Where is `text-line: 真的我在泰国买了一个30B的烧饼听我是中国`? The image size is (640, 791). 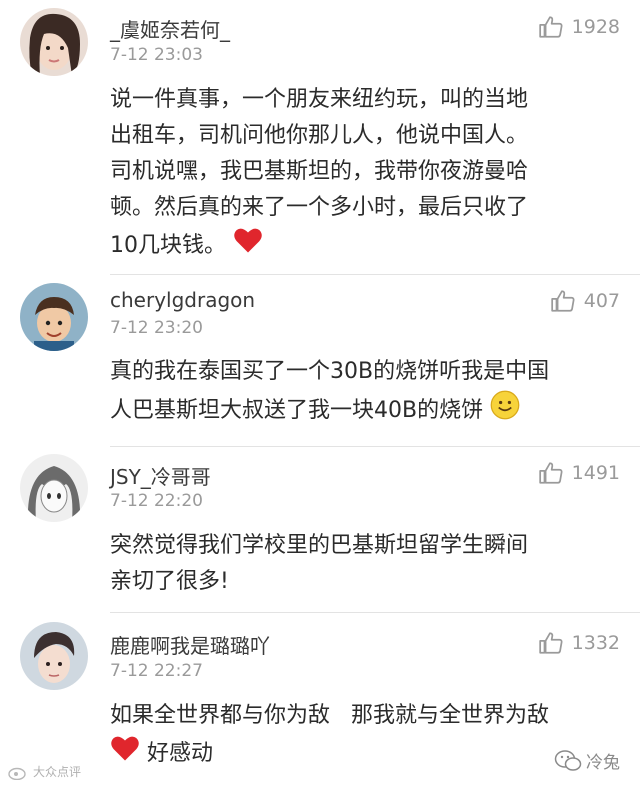
text-line: 真的我在泰国买了一个30B的烧饼听我是中国 is located at coordinates (330, 371).